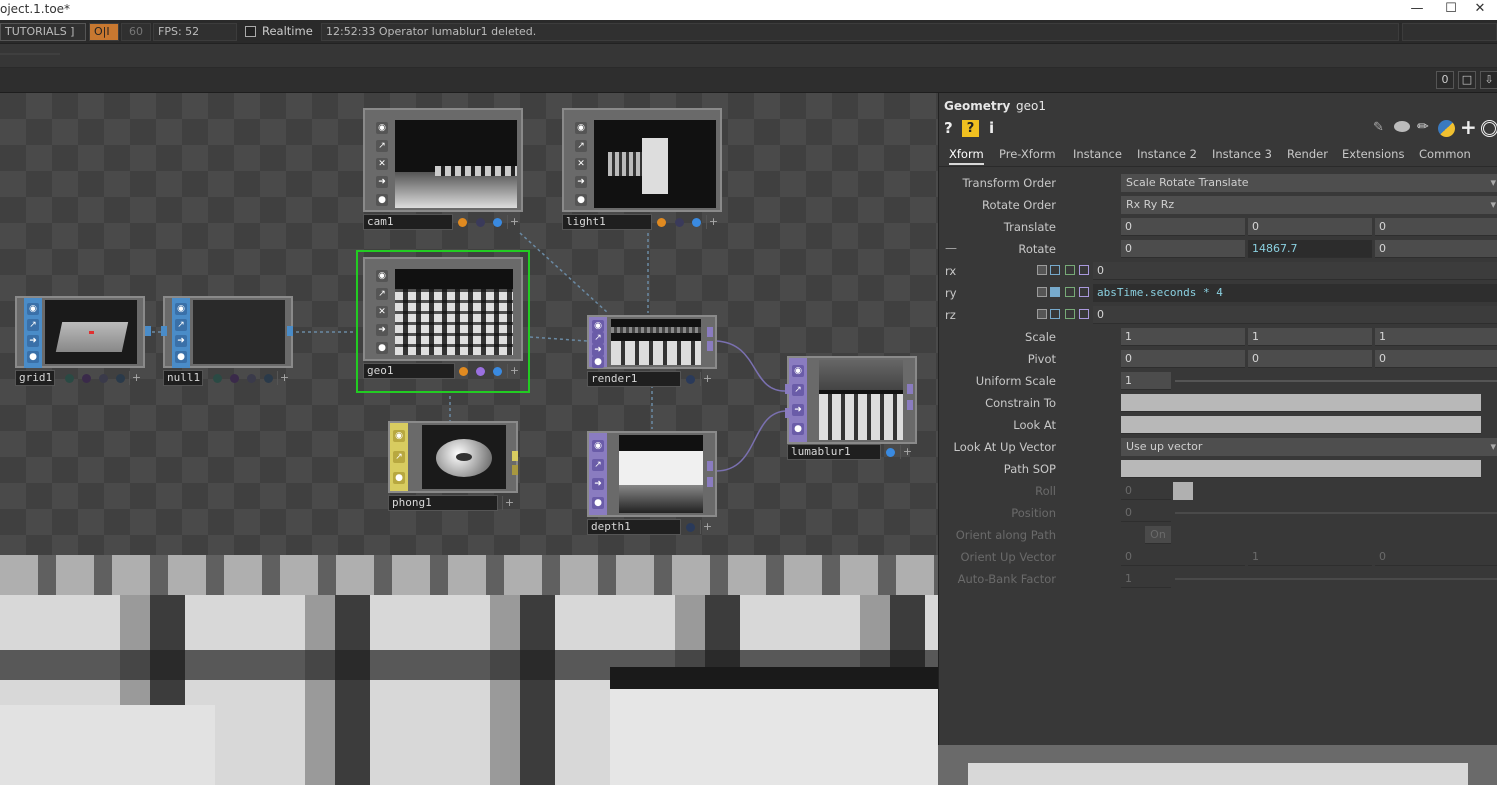  Describe the element at coordinates (443, 503) in the screenshot. I see `phong1-label: phong1` at that location.